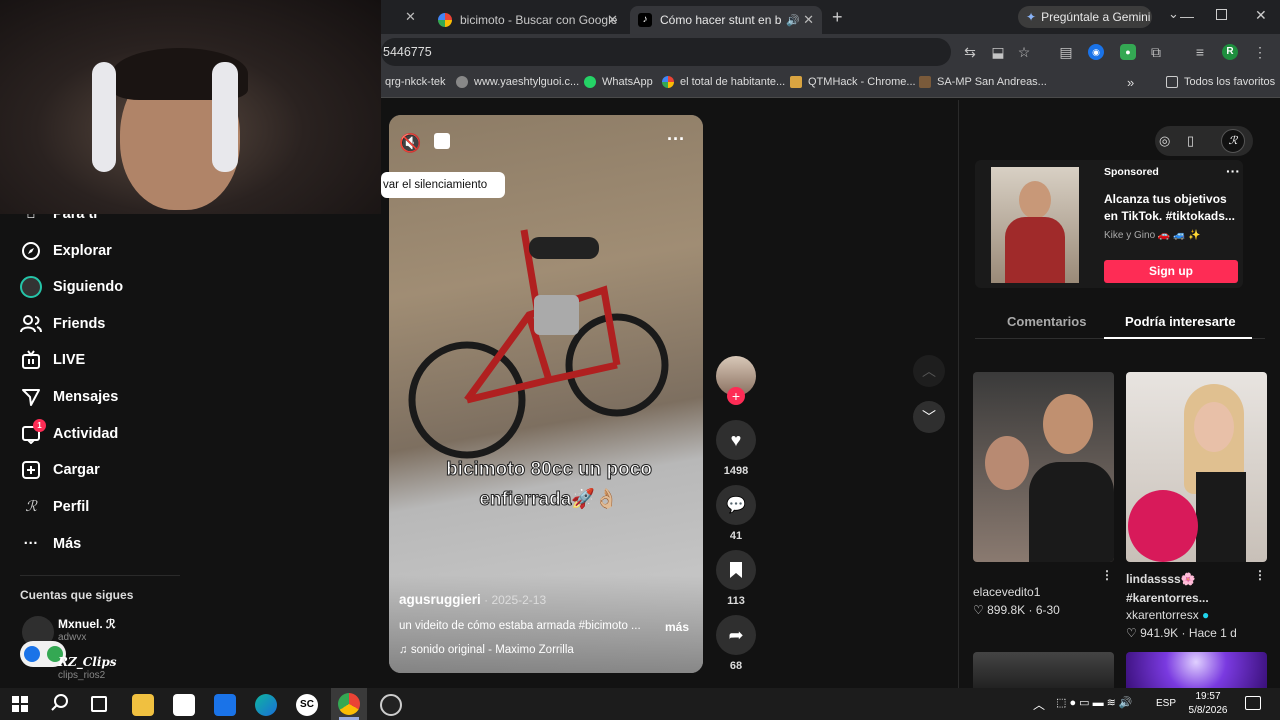 The image size is (1280, 720). I want to click on nav-activity: 1 Actividad, so click(69, 432).